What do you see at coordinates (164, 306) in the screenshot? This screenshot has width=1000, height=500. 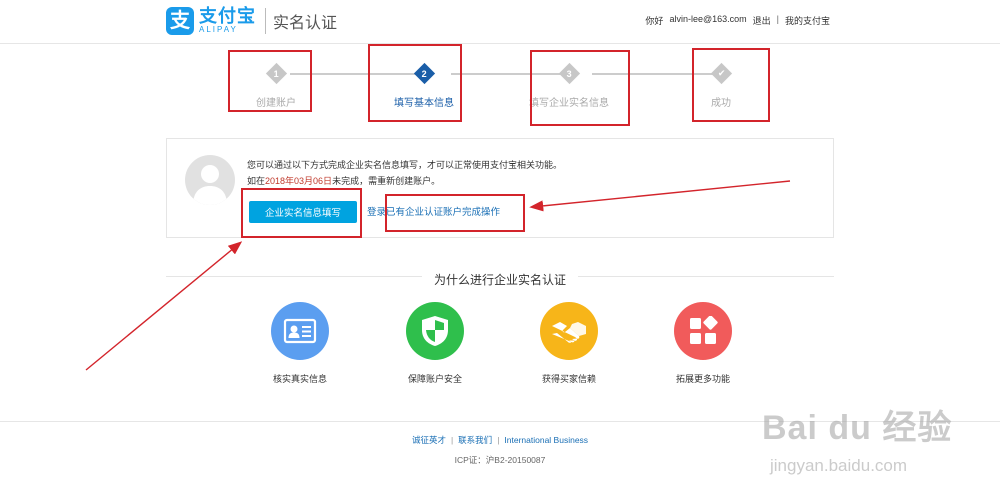 I see `arrow-to-button` at bounding box center [164, 306].